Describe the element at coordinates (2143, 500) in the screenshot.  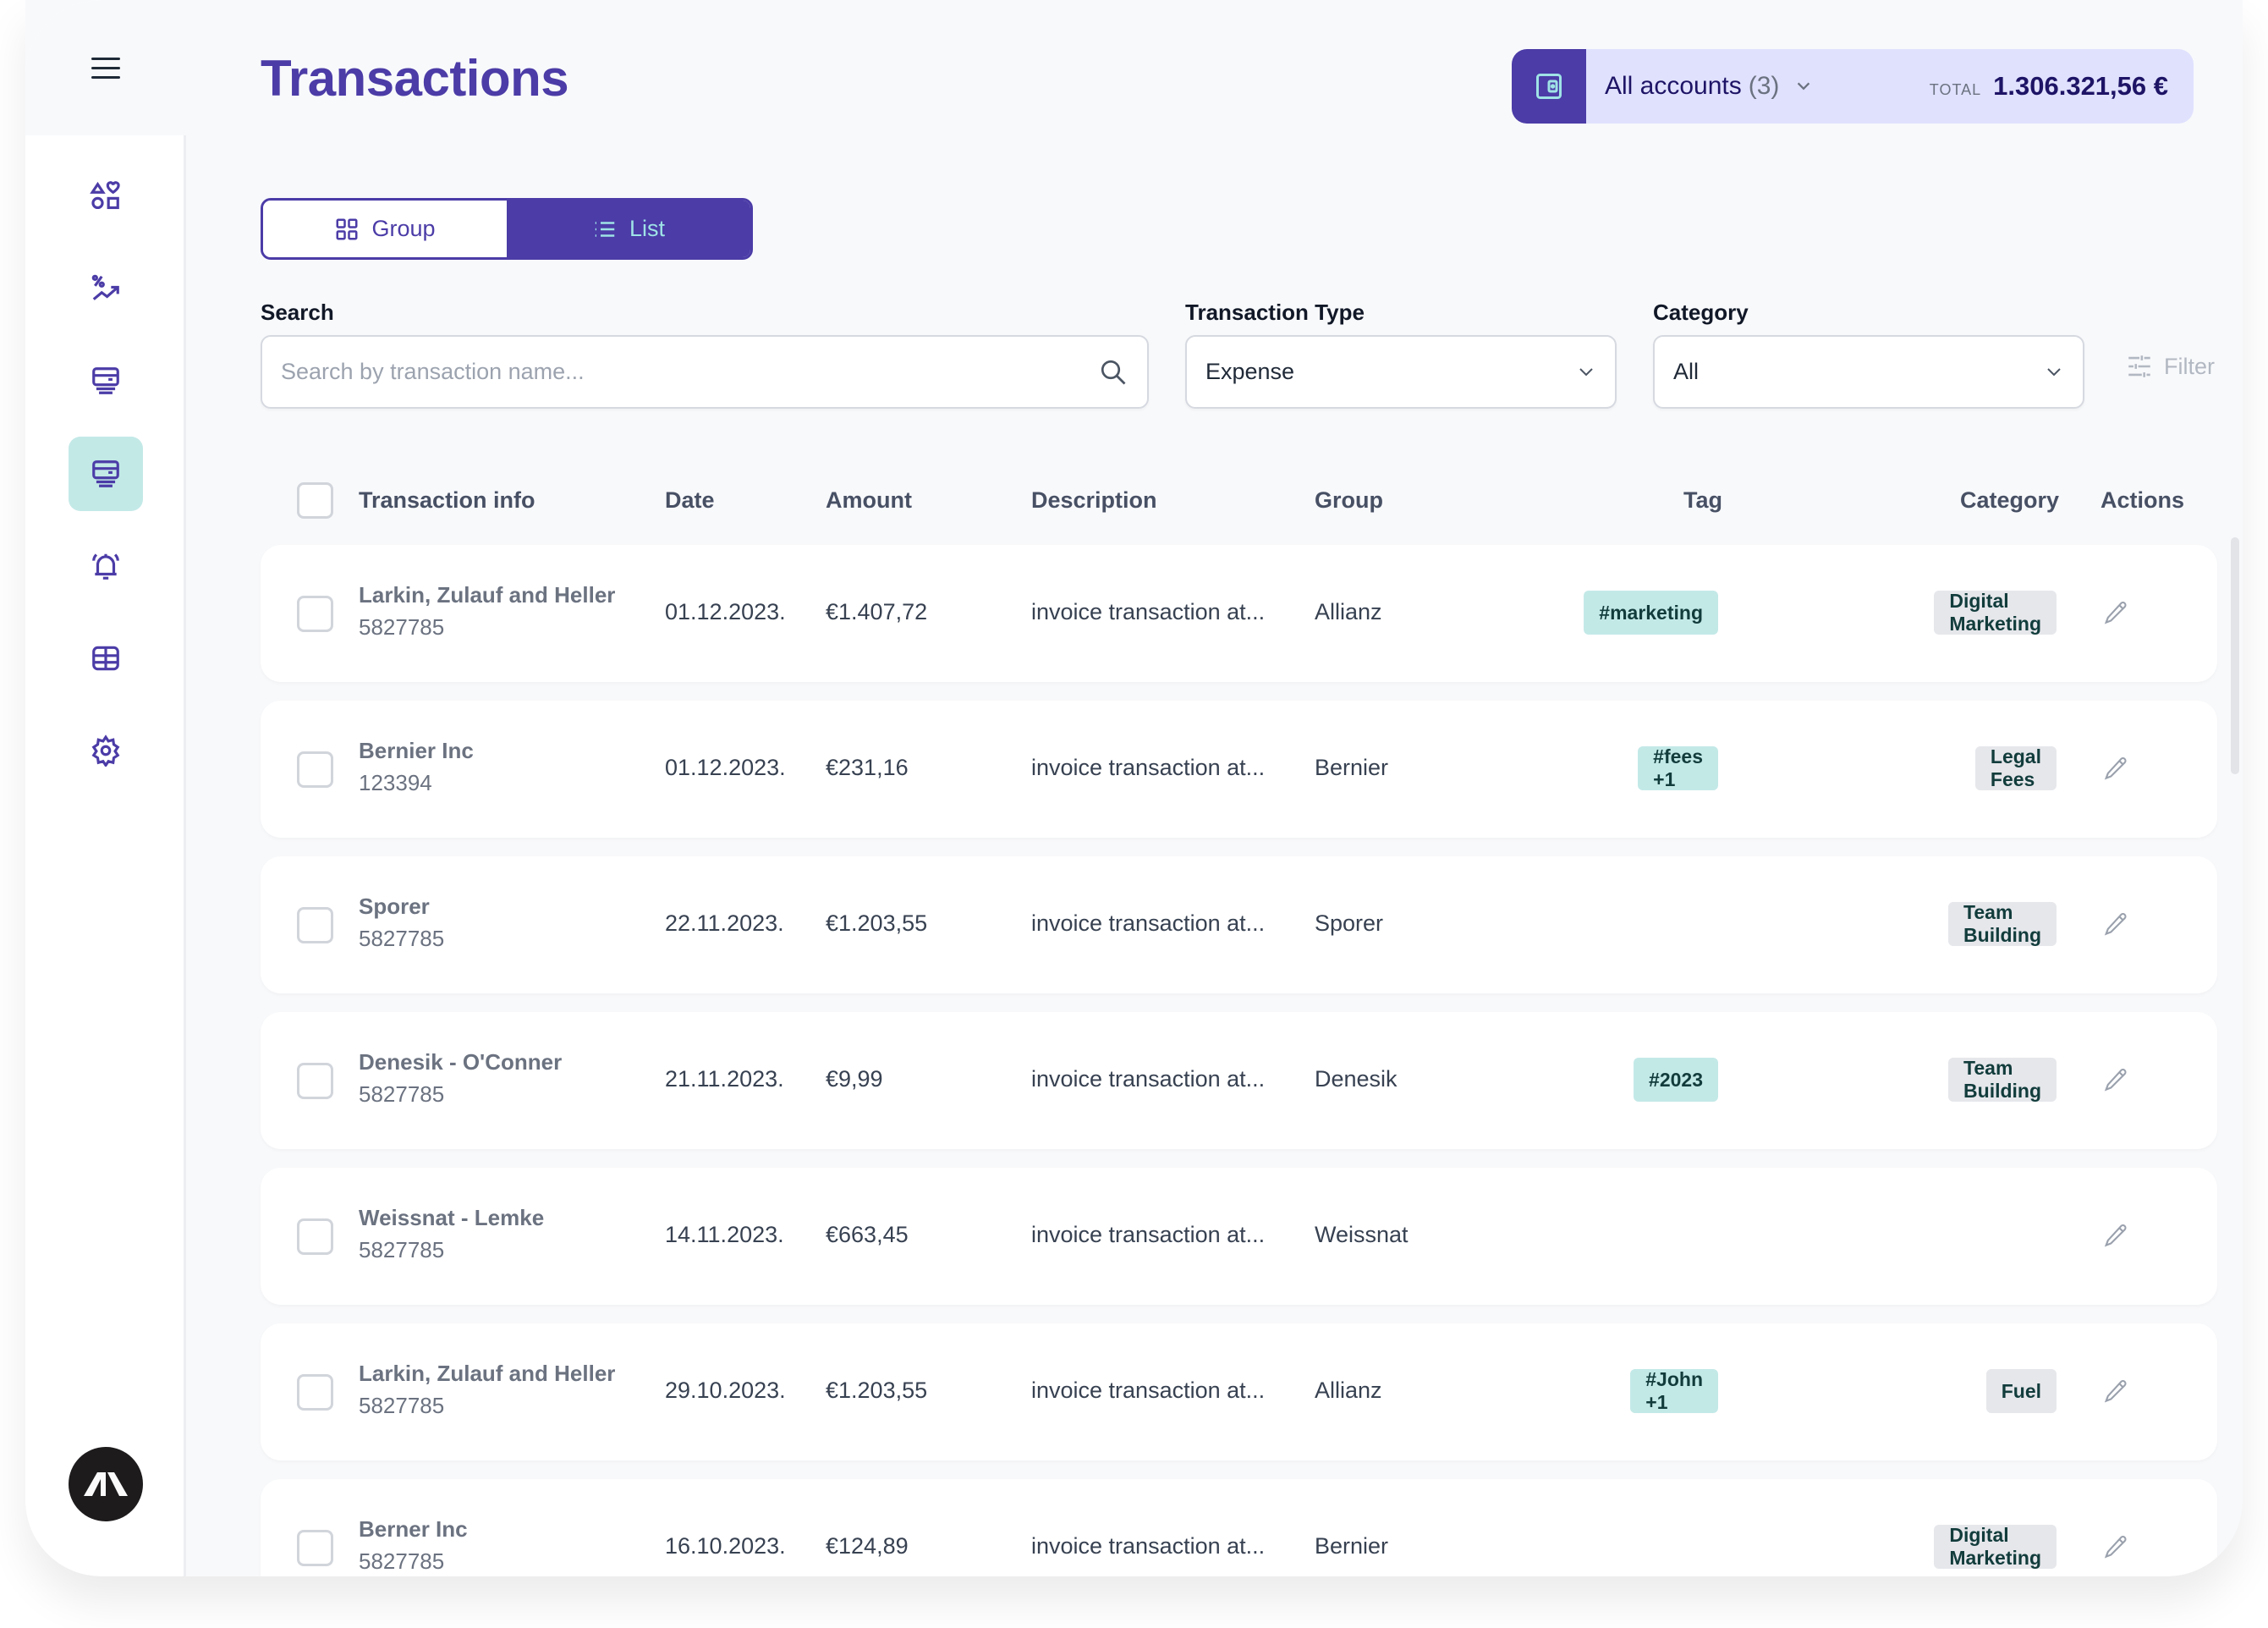
I see `col-actions: Actions` at that location.